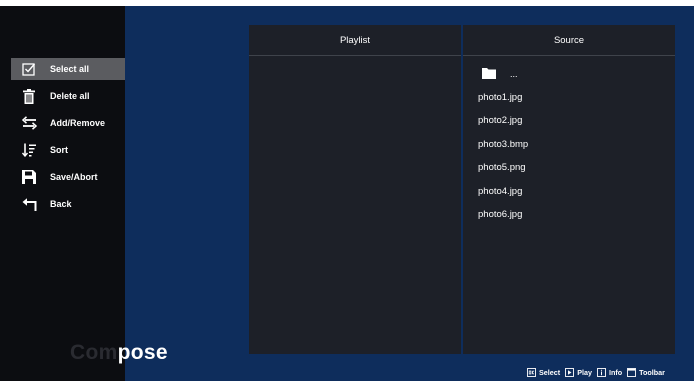 The image size is (694, 381). I want to click on checkbox-icon, so click(29, 69).